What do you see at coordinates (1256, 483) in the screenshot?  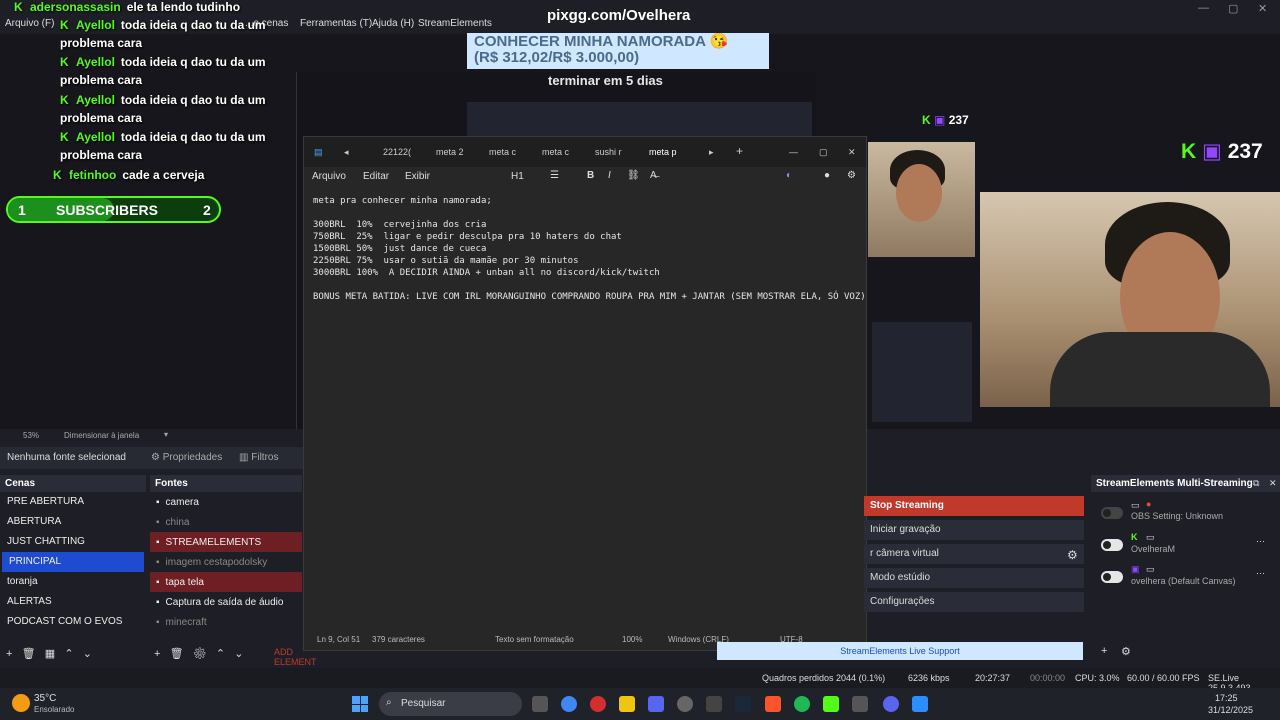 I see `float-icon: ⧉` at bounding box center [1256, 483].